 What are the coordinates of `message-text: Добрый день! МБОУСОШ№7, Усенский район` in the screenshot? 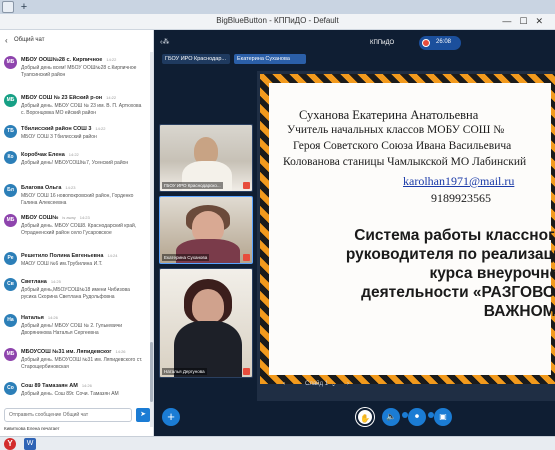 It's located at (75, 163).